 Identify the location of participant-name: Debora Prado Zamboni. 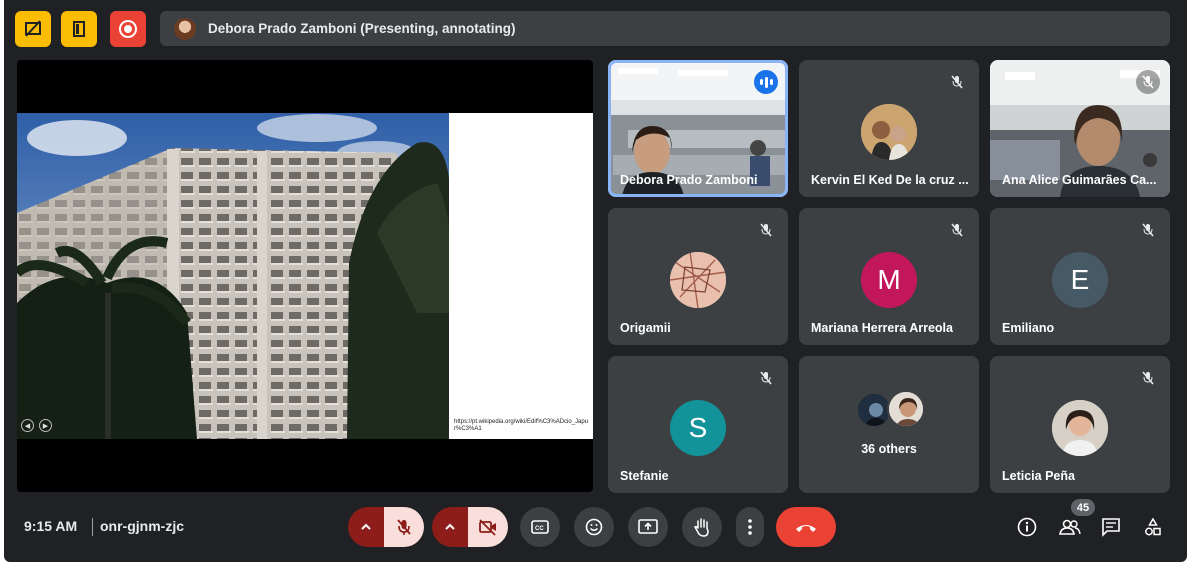
(689, 180).